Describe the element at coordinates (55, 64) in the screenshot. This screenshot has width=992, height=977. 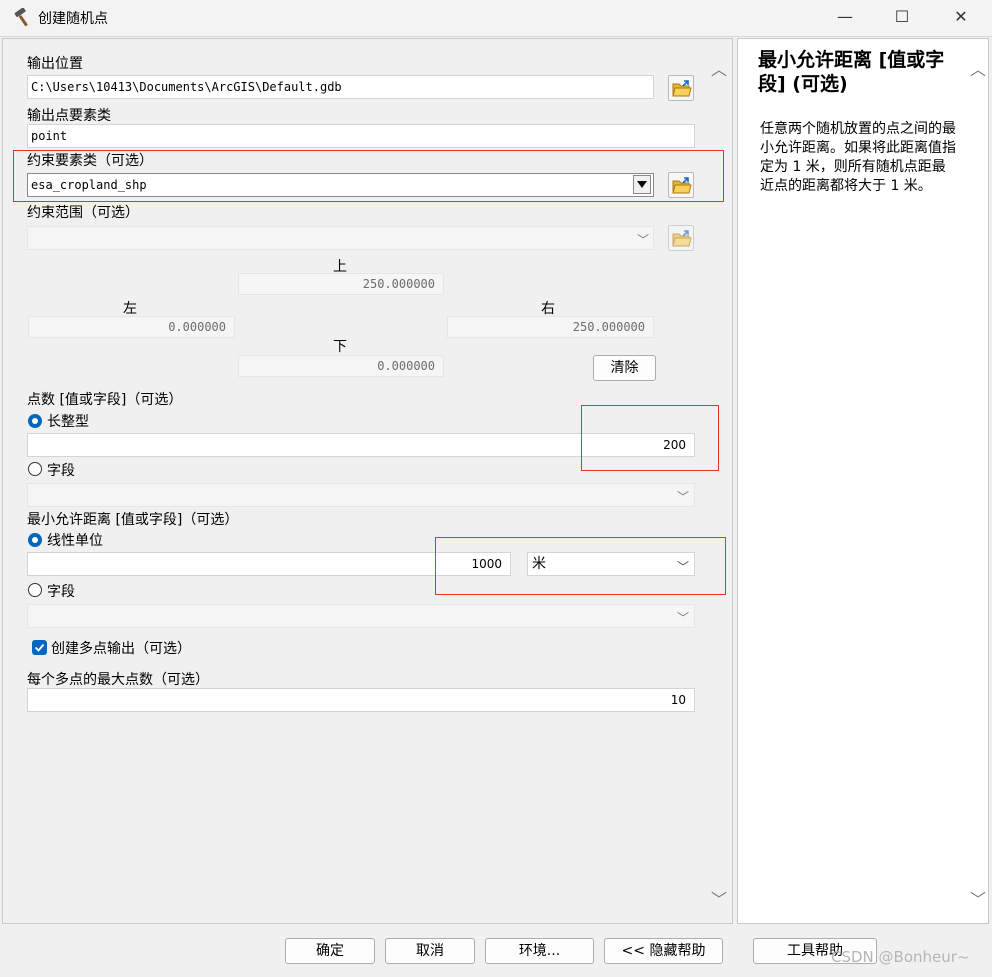
I see `output-location-label: 输出位置` at that location.